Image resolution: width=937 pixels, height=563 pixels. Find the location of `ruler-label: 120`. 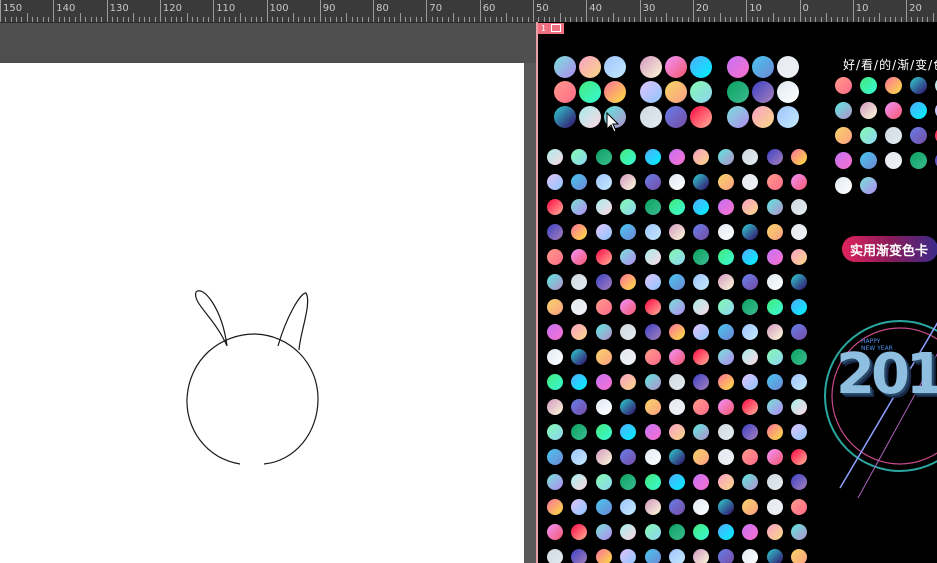

ruler-label: 120 is located at coordinates (172, 8).